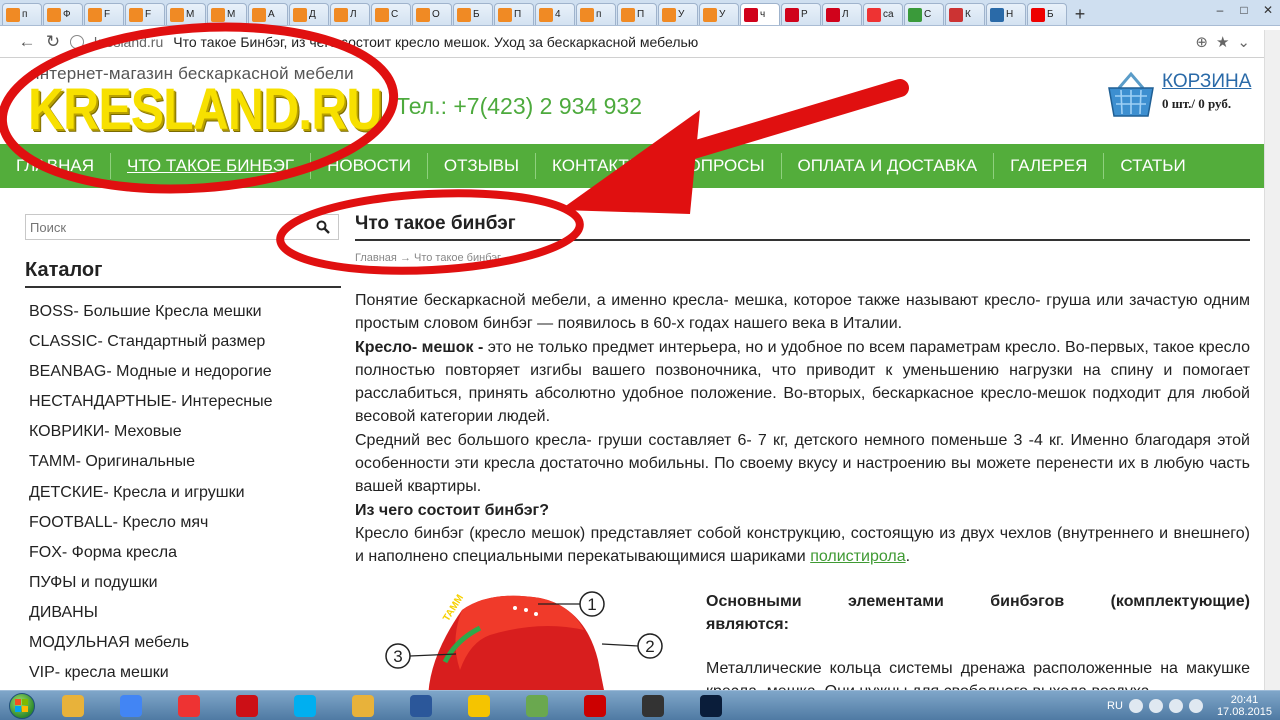  What do you see at coordinates (1201, 42) in the screenshot?
I see `zoom-icon: ⊕` at bounding box center [1201, 42].